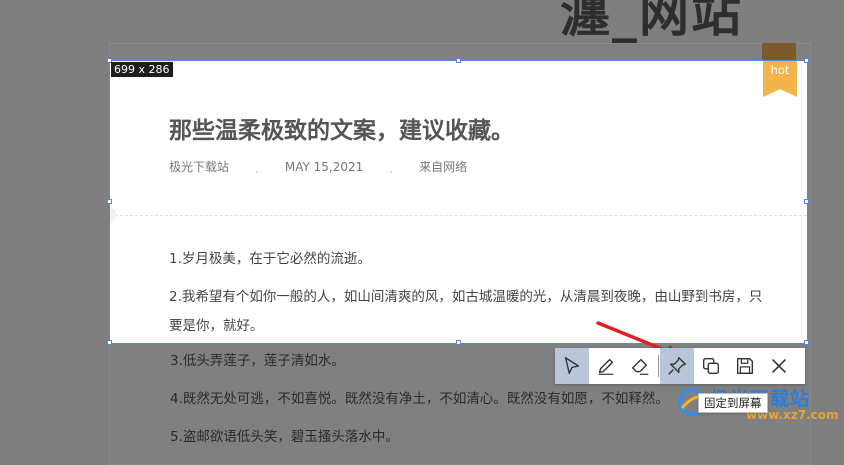 Image resolution: width=844 pixels, height=465 pixels. What do you see at coordinates (113, 215) in the screenshot?
I see `divider-notch` at bounding box center [113, 215].